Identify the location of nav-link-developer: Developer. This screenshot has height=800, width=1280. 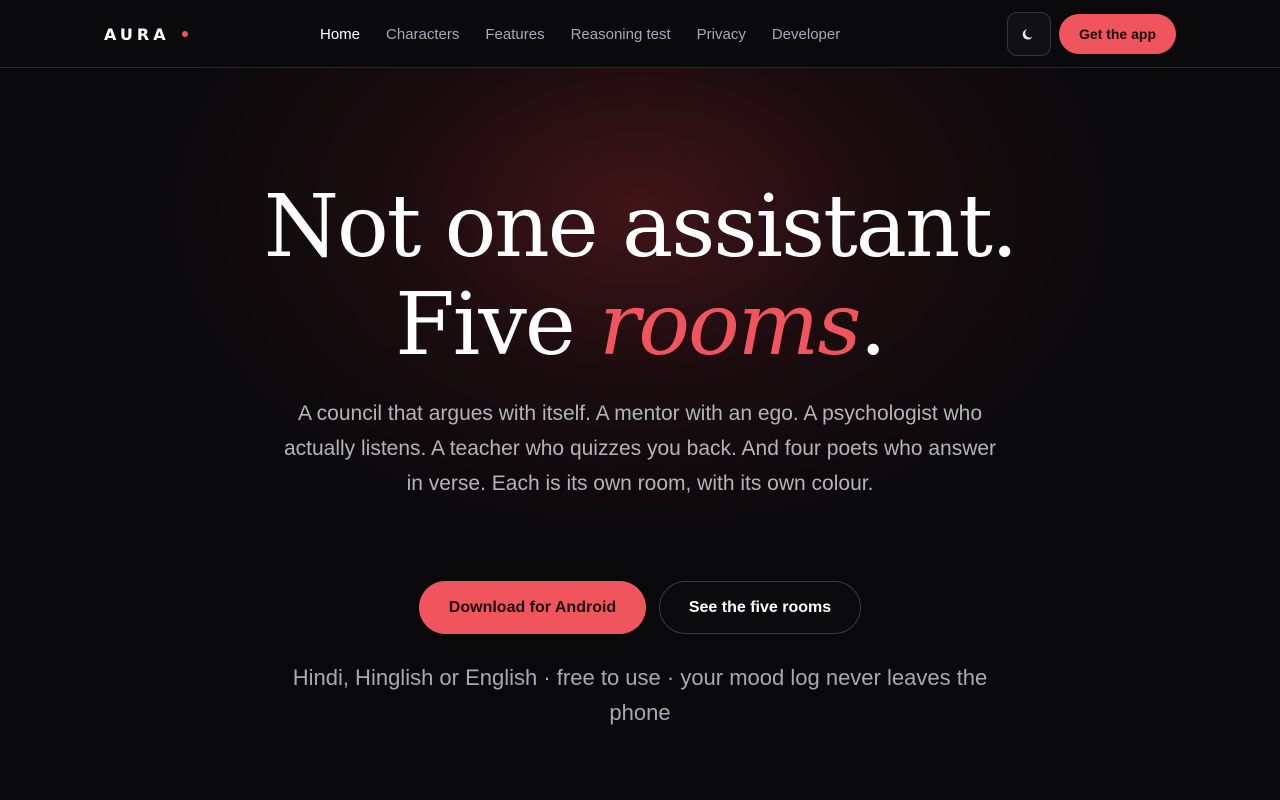
(806, 34).